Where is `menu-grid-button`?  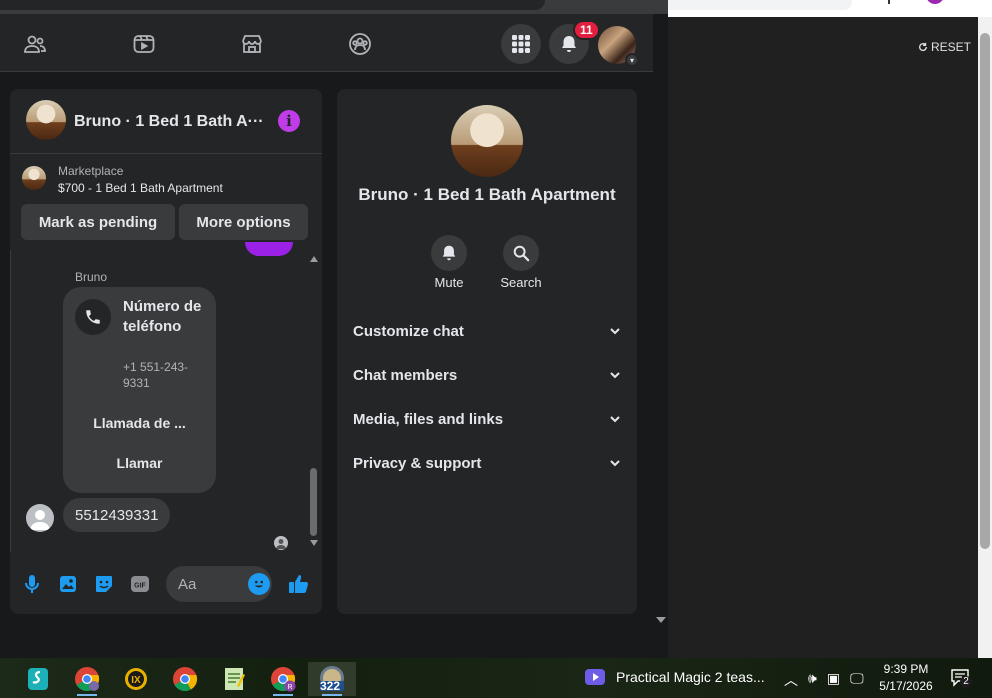 menu-grid-button is located at coordinates (521, 44).